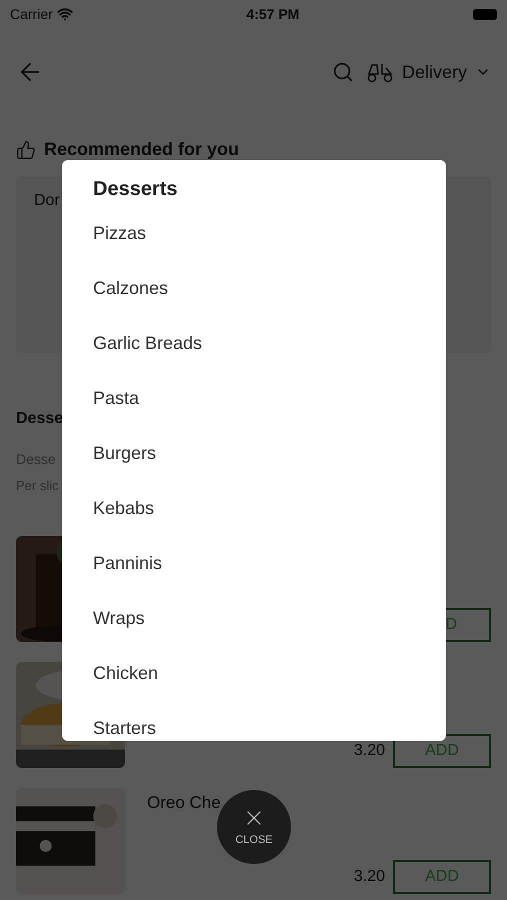  I want to click on category-title: Desse, so click(40, 419).